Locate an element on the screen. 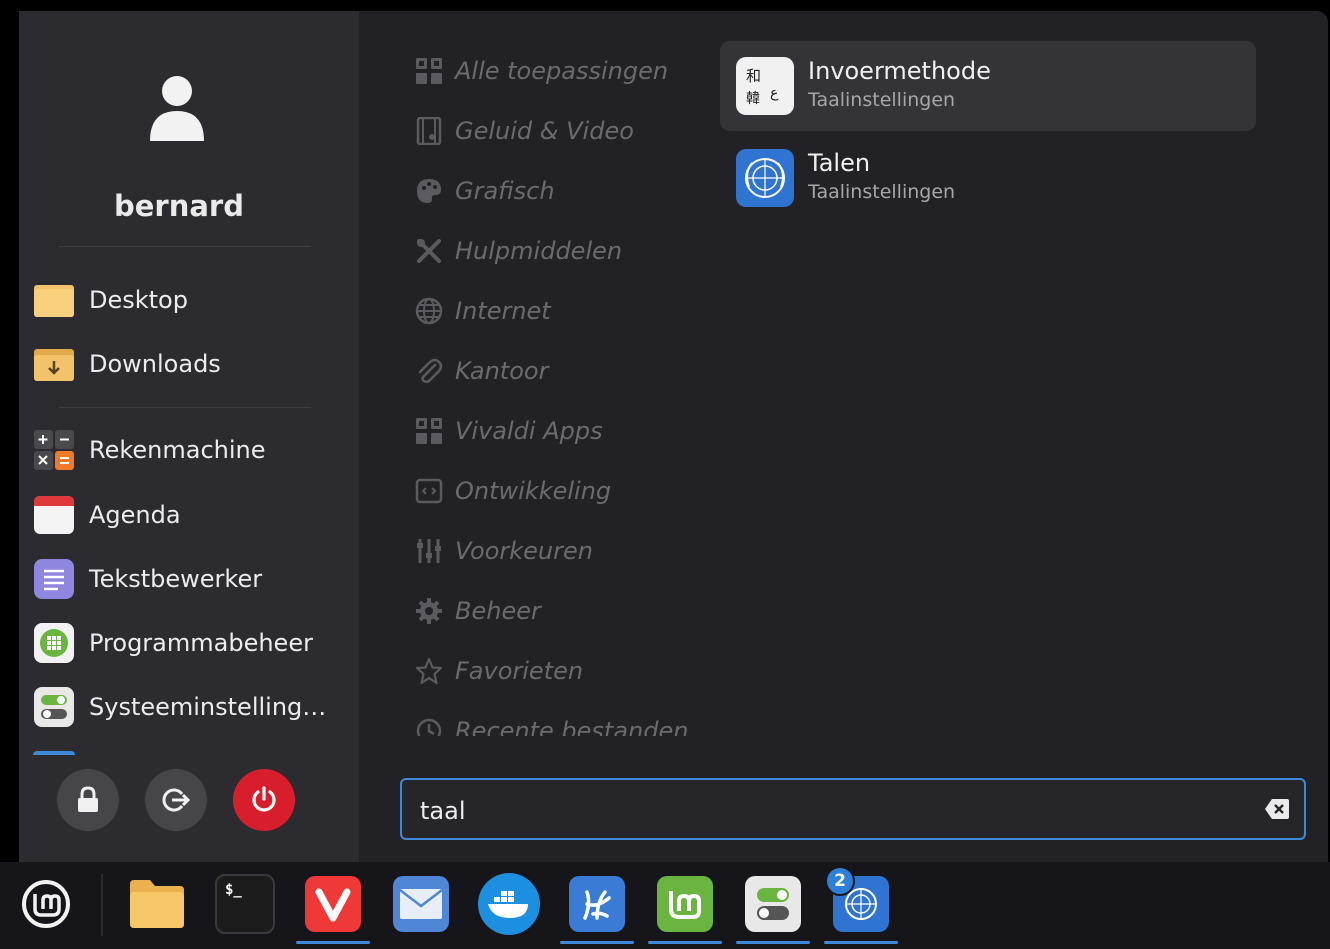 The width and height of the screenshot is (1330, 949). category-label: Vivaldi Apps is located at coordinates (529, 431).